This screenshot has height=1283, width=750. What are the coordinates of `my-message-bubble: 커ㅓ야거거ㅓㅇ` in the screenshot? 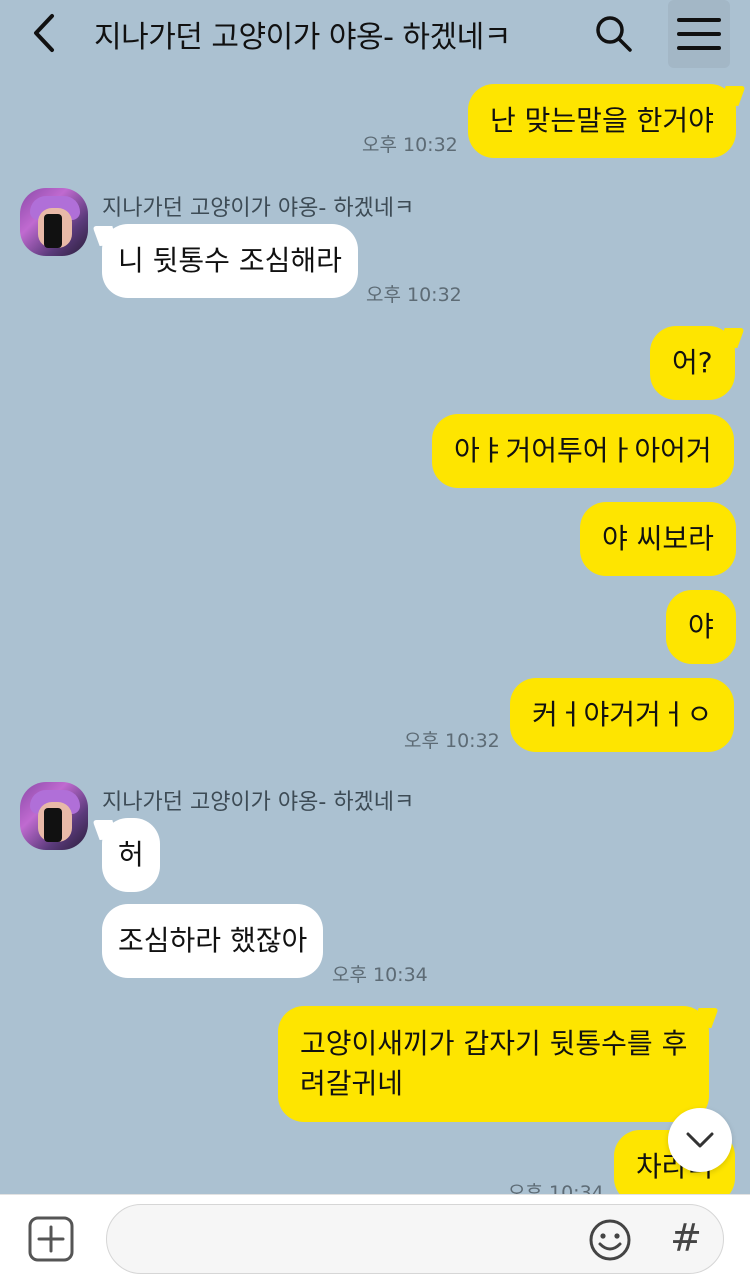 It's located at (622, 715).